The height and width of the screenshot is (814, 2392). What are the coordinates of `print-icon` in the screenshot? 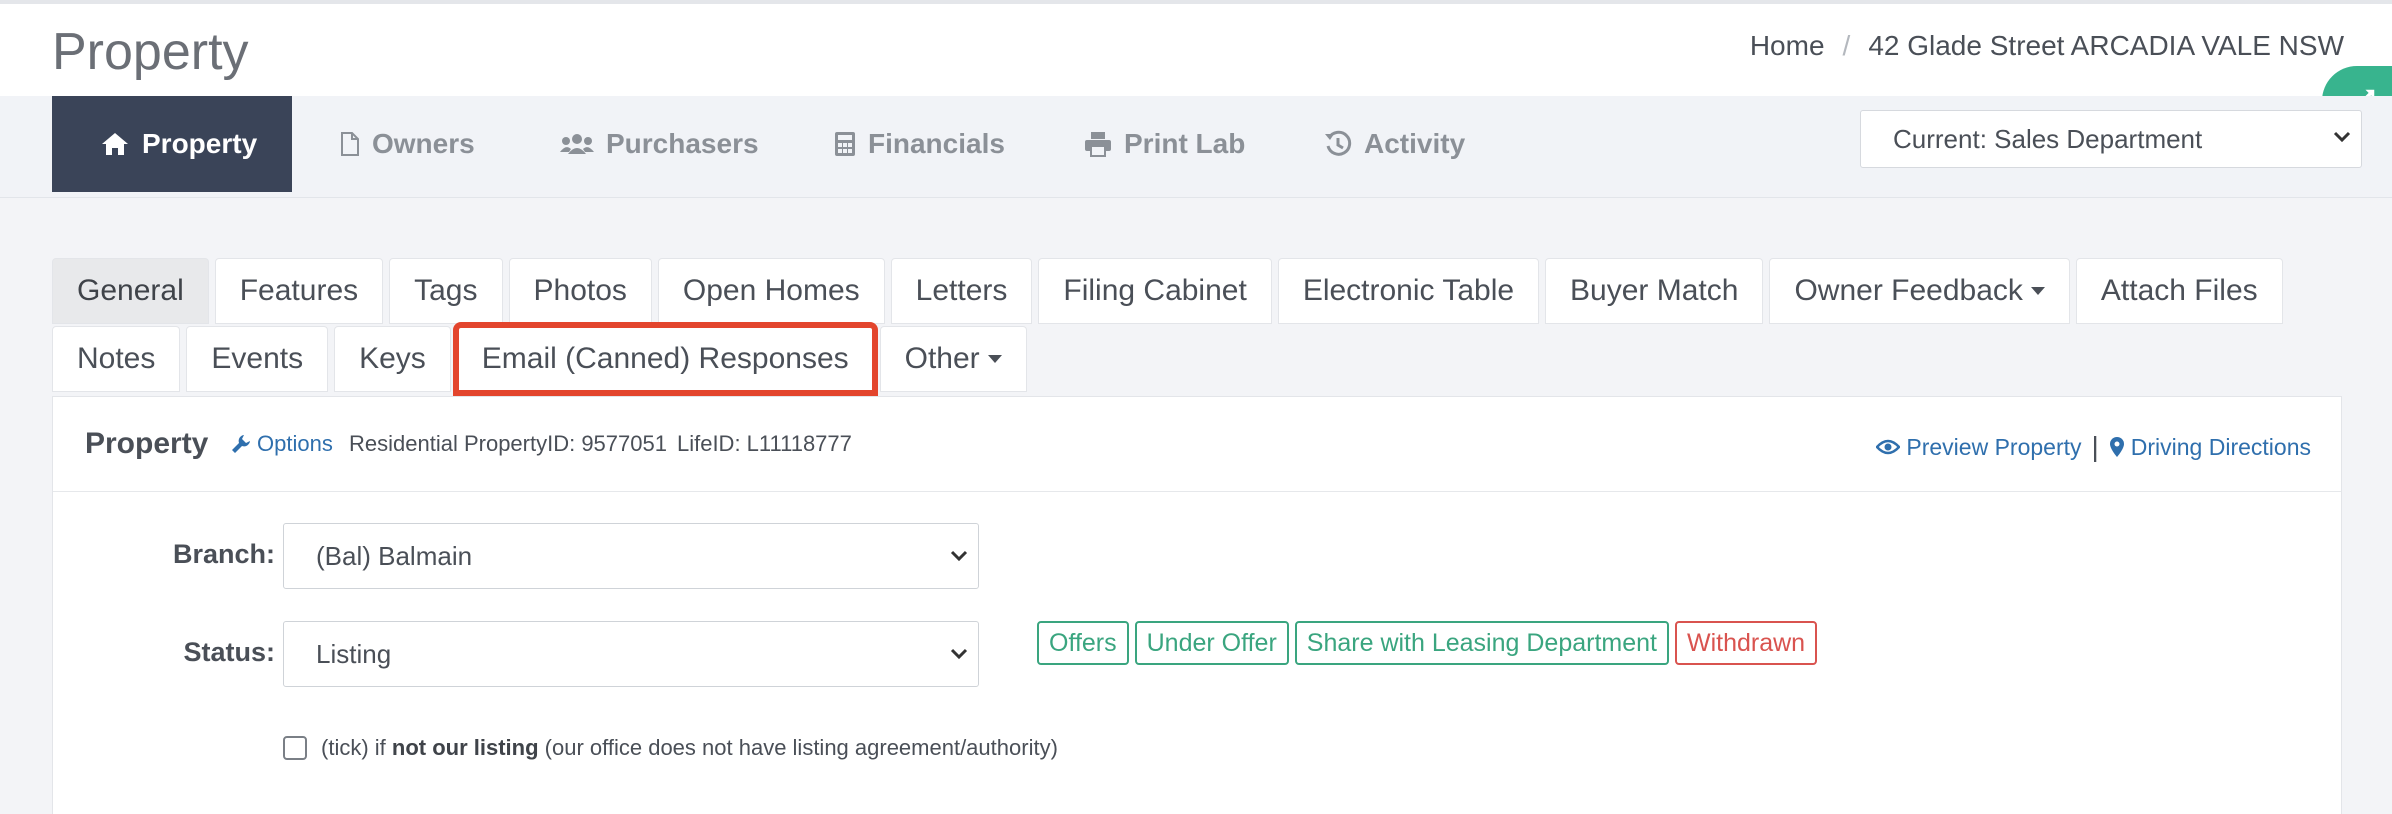 It's located at (1098, 144).